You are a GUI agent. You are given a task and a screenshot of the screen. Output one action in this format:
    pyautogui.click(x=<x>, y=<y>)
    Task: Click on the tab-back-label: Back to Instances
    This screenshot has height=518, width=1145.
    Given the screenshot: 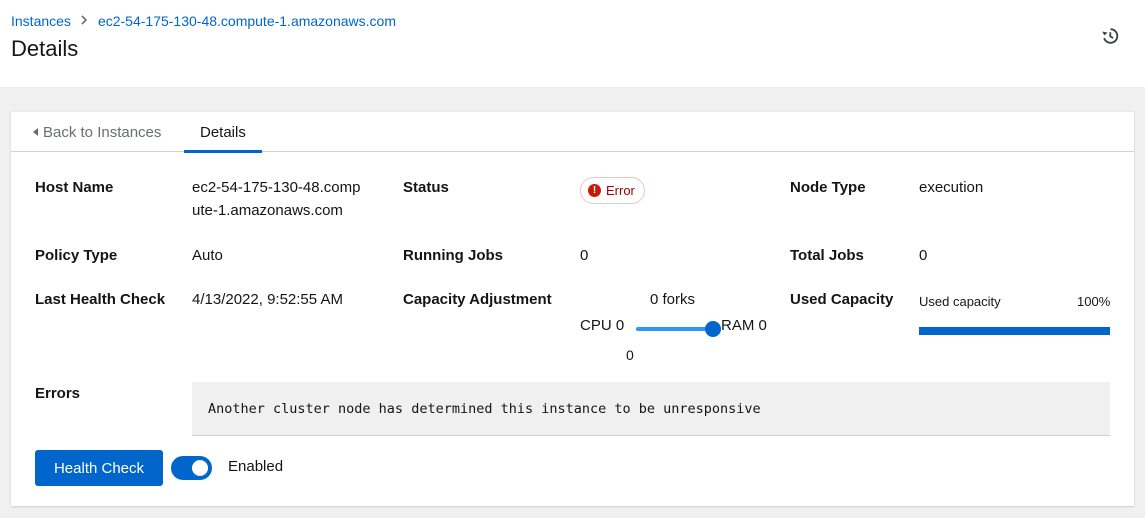 What is the action you would take?
    pyautogui.click(x=102, y=132)
    